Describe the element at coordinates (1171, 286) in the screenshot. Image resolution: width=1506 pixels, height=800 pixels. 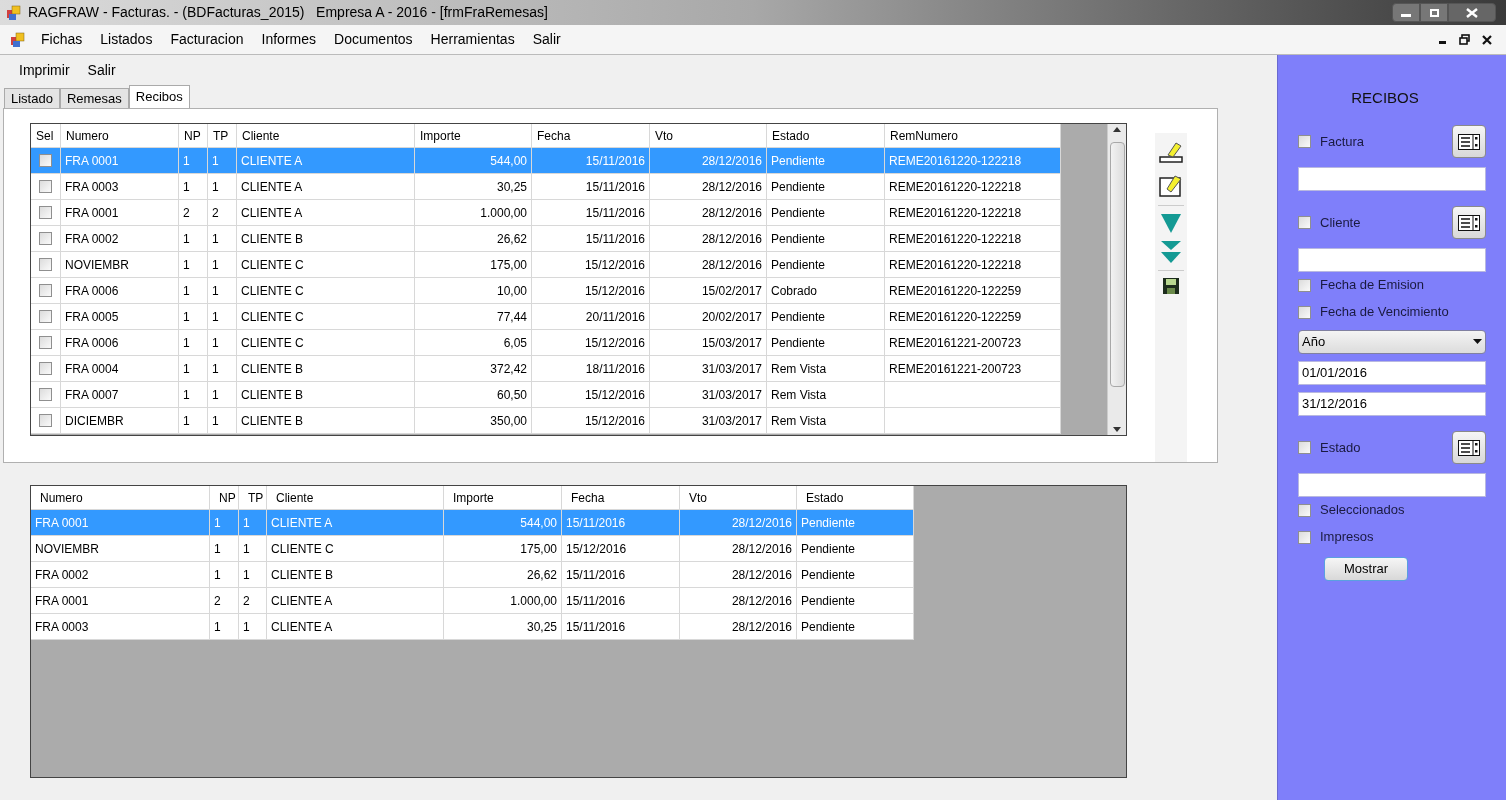
I see `save-icon` at that location.